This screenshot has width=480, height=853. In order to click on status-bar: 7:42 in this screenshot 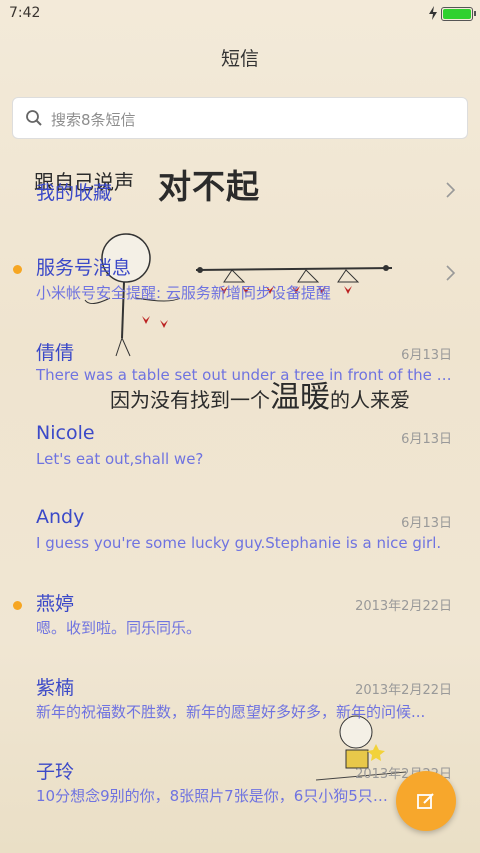, I will do `click(240, 13)`.